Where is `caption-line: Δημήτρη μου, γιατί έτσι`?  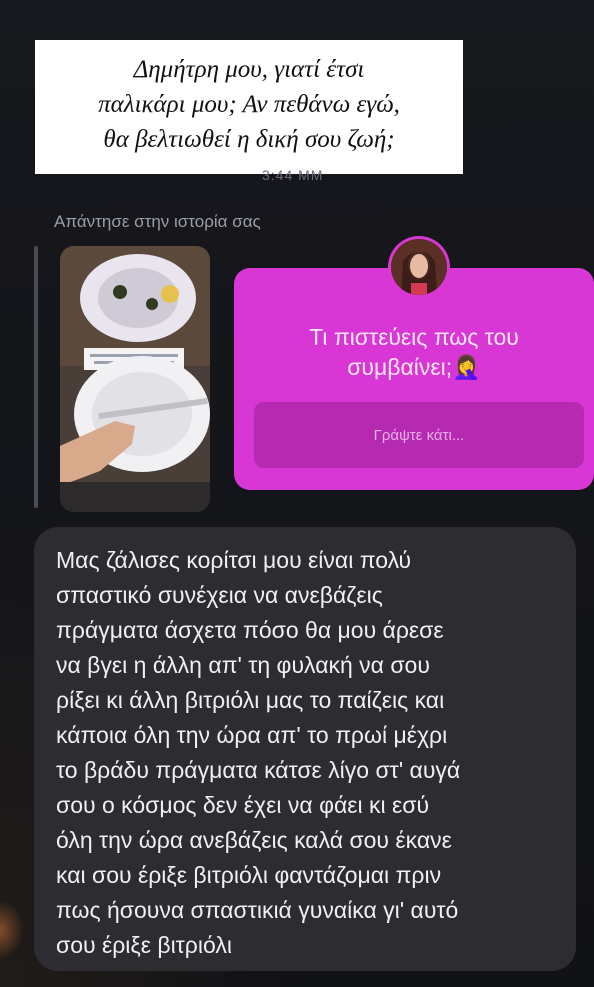 caption-line: Δημήτρη μου, γιατί έτσι is located at coordinates (249, 69).